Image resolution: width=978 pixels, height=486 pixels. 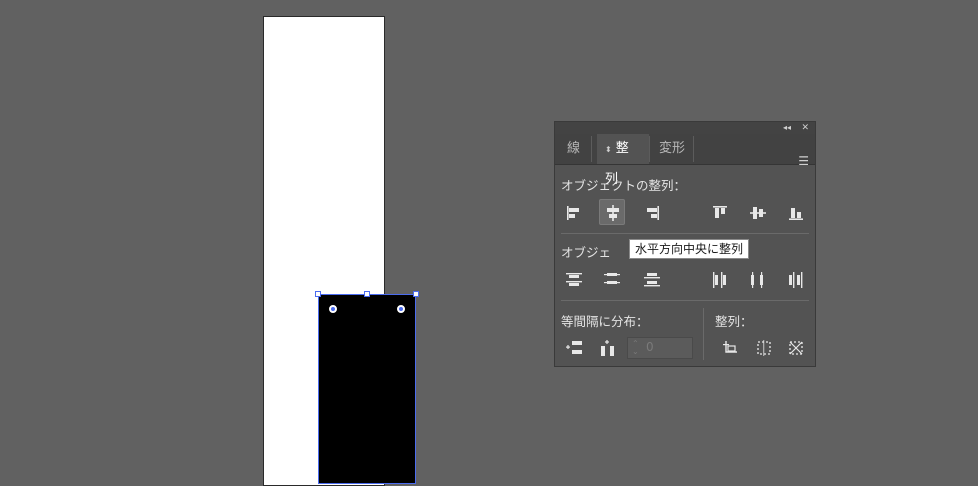 I want to click on align-vertical-center-icon, so click(x=758, y=213).